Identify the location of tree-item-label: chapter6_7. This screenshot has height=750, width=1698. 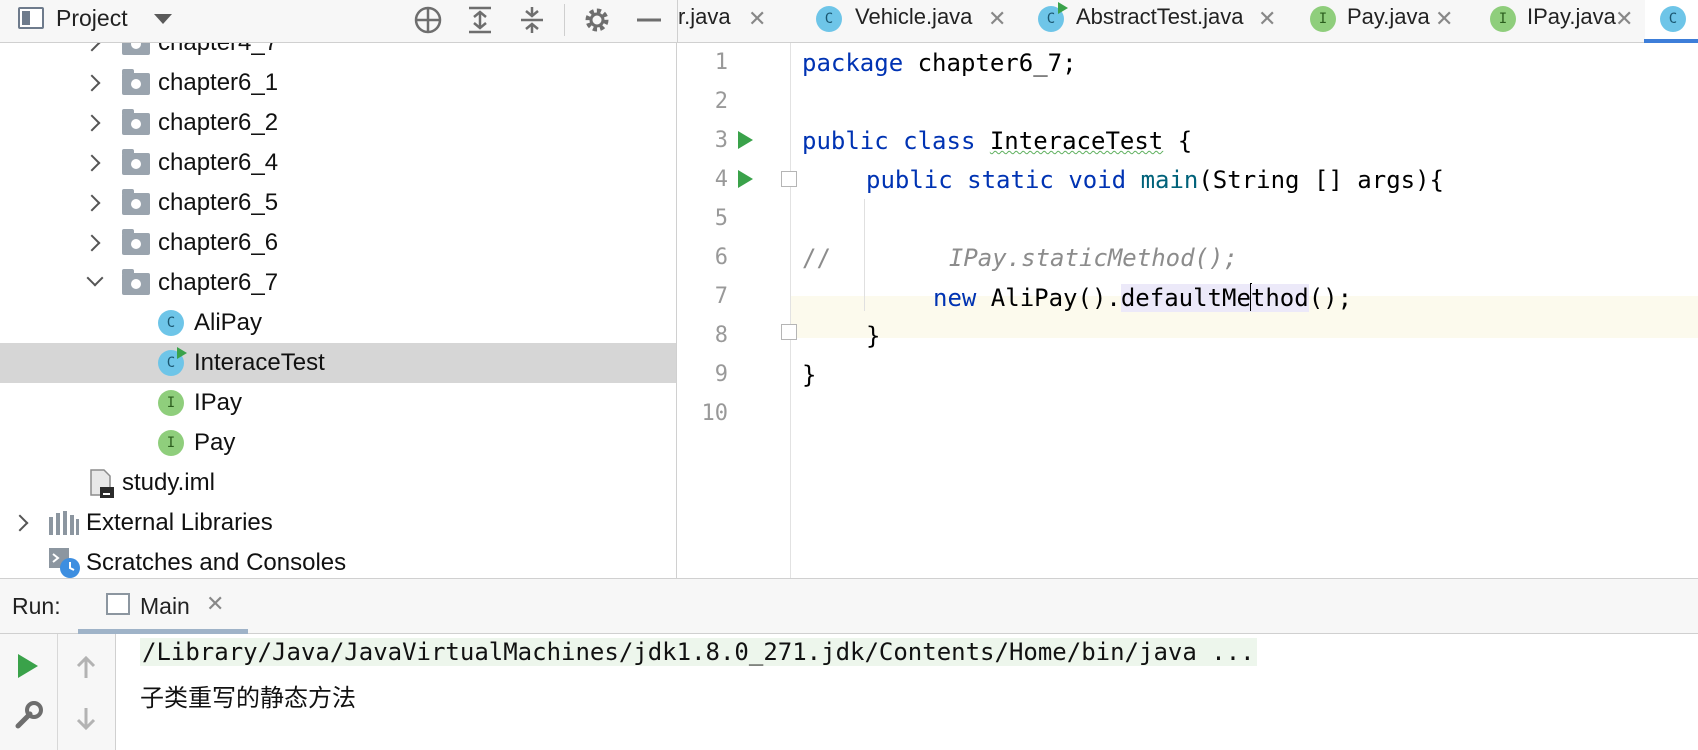
(218, 282).